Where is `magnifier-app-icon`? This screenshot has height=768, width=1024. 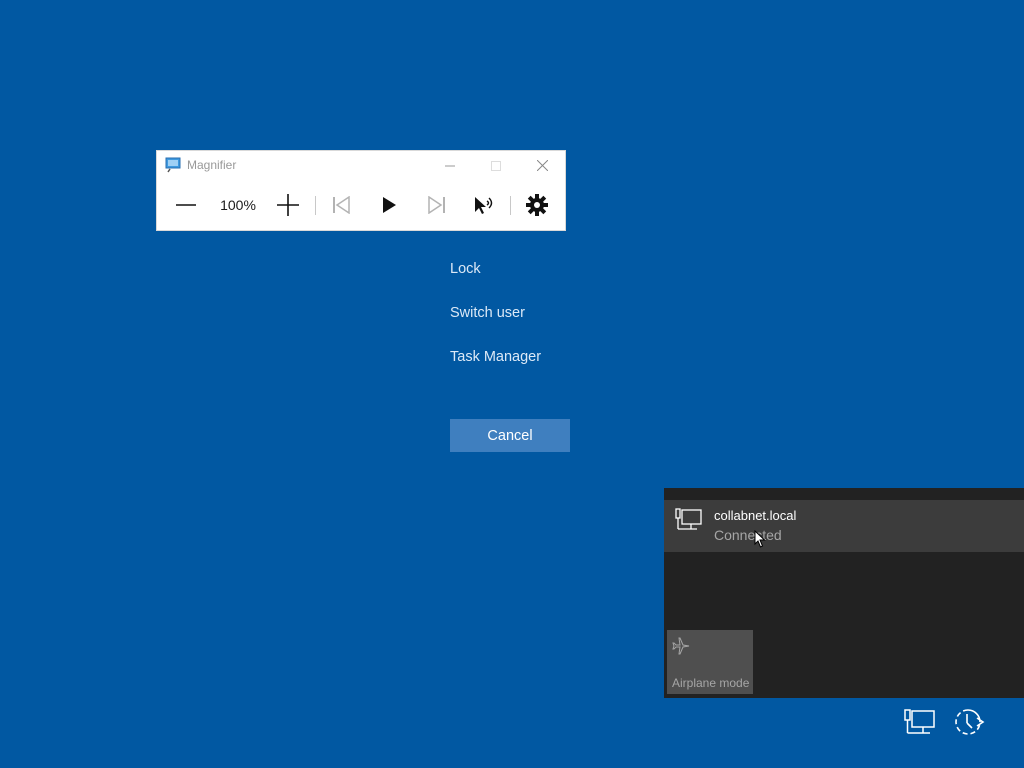
magnifier-app-icon is located at coordinates (174, 165).